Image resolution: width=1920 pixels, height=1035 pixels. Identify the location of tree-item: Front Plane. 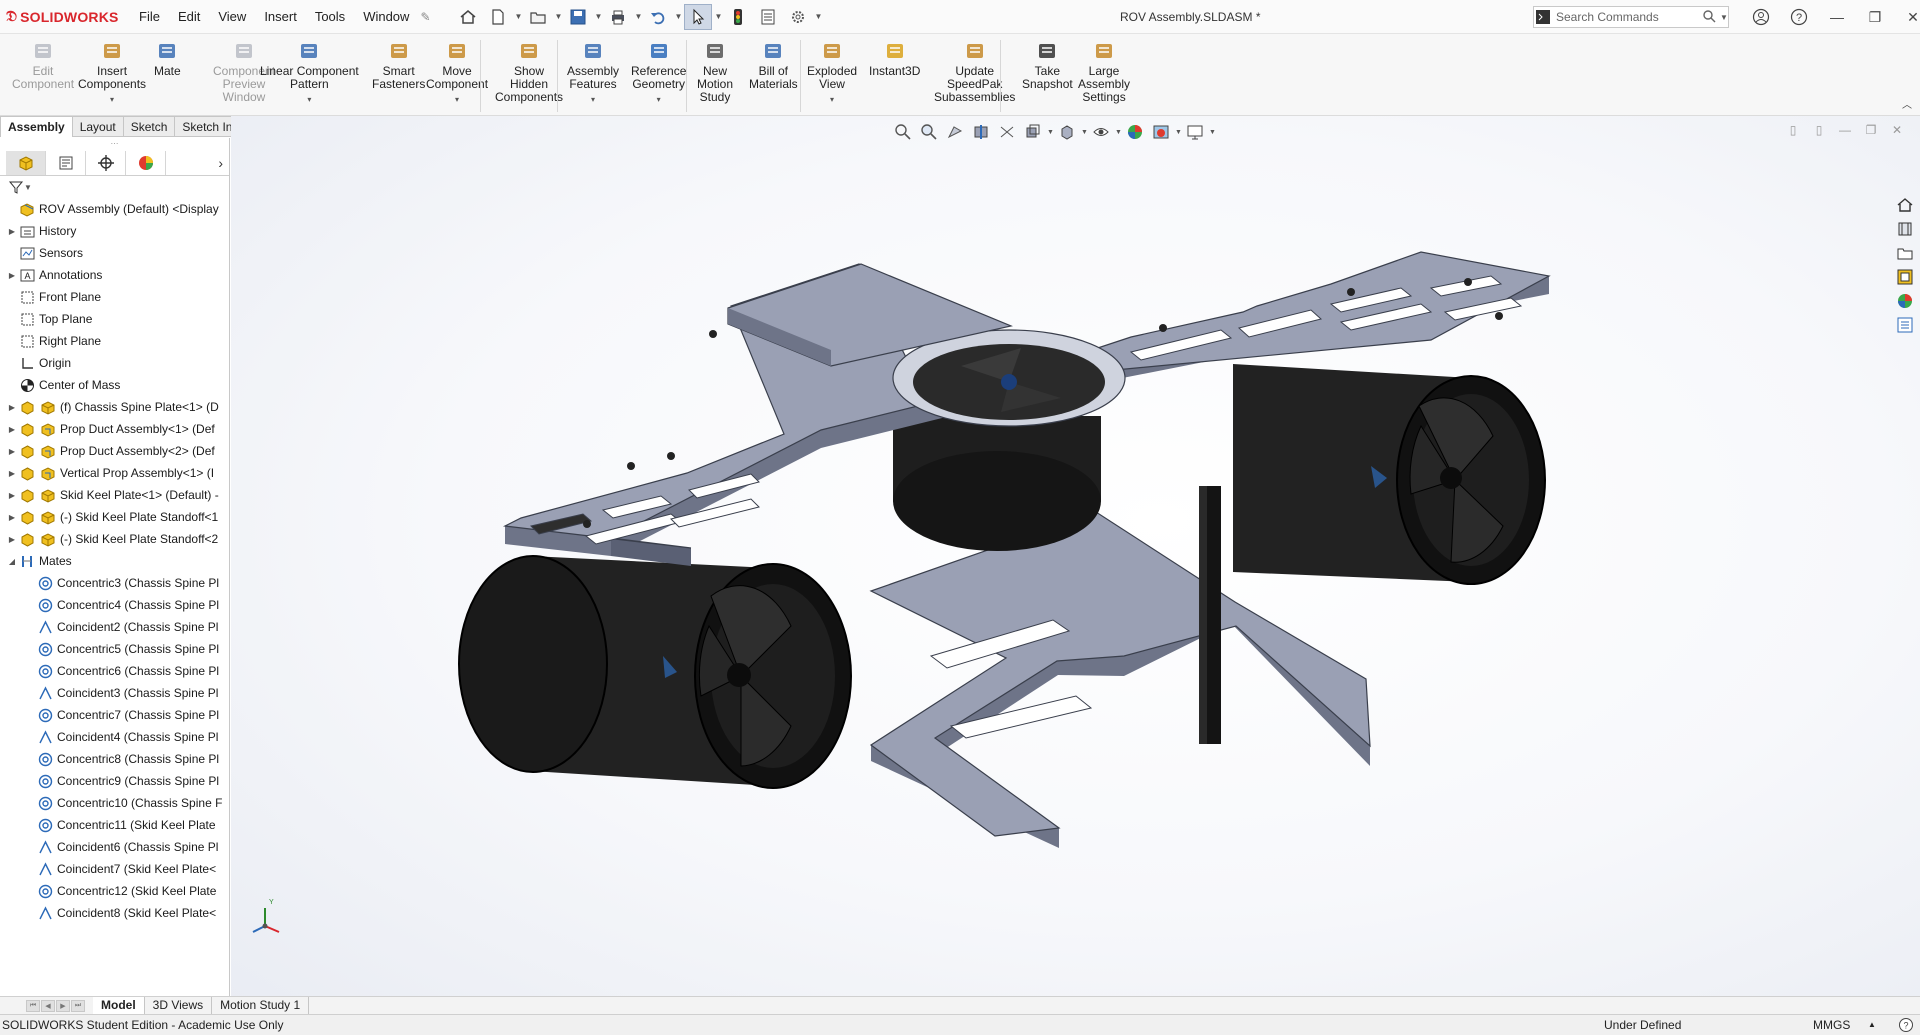
(114, 297).